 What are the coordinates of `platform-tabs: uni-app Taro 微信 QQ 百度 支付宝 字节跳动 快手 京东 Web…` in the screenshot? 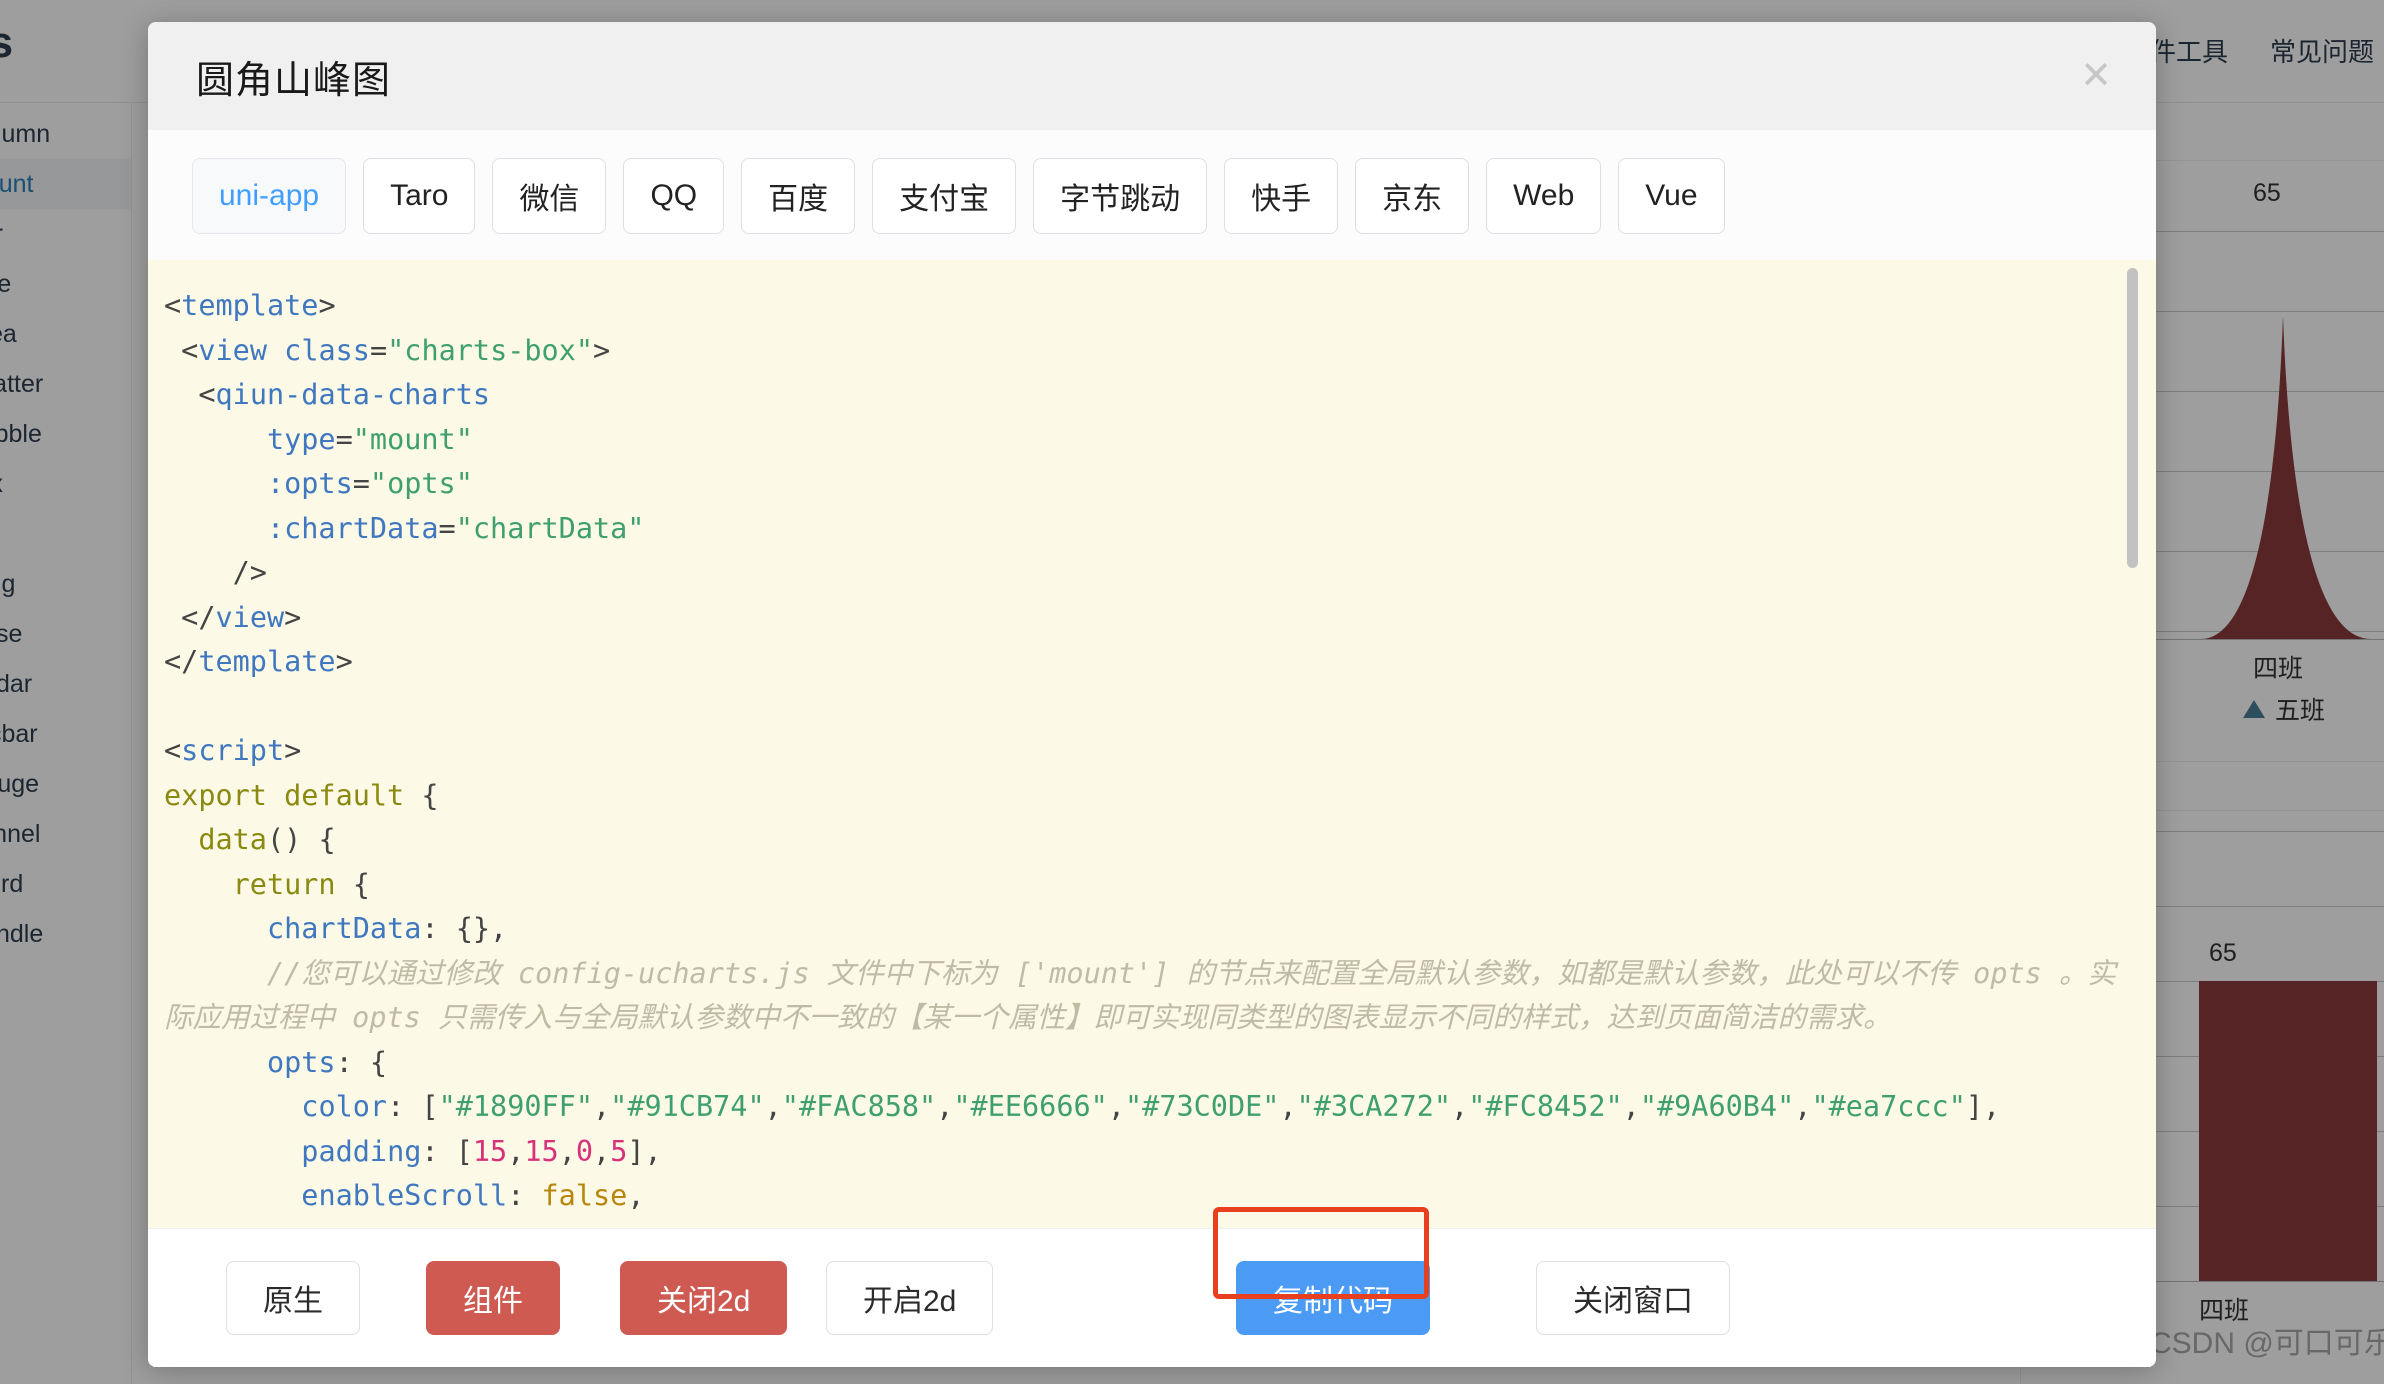 It's located at (1152, 195).